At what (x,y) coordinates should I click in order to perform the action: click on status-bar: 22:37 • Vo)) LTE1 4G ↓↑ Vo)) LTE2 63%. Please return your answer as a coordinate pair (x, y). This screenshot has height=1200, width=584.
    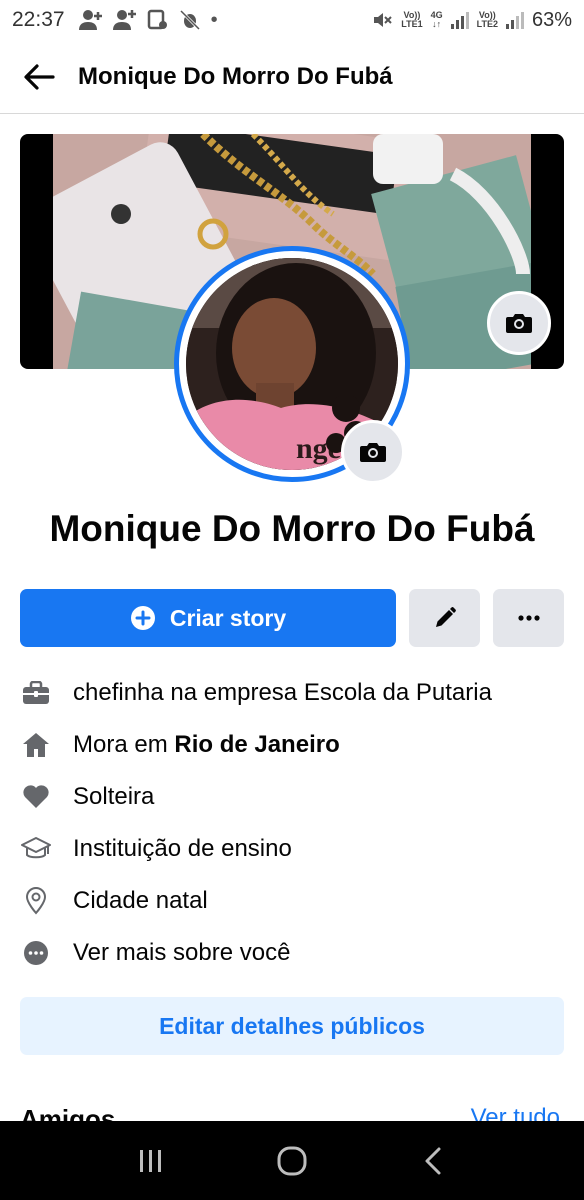
    Looking at the image, I should click on (292, 20).